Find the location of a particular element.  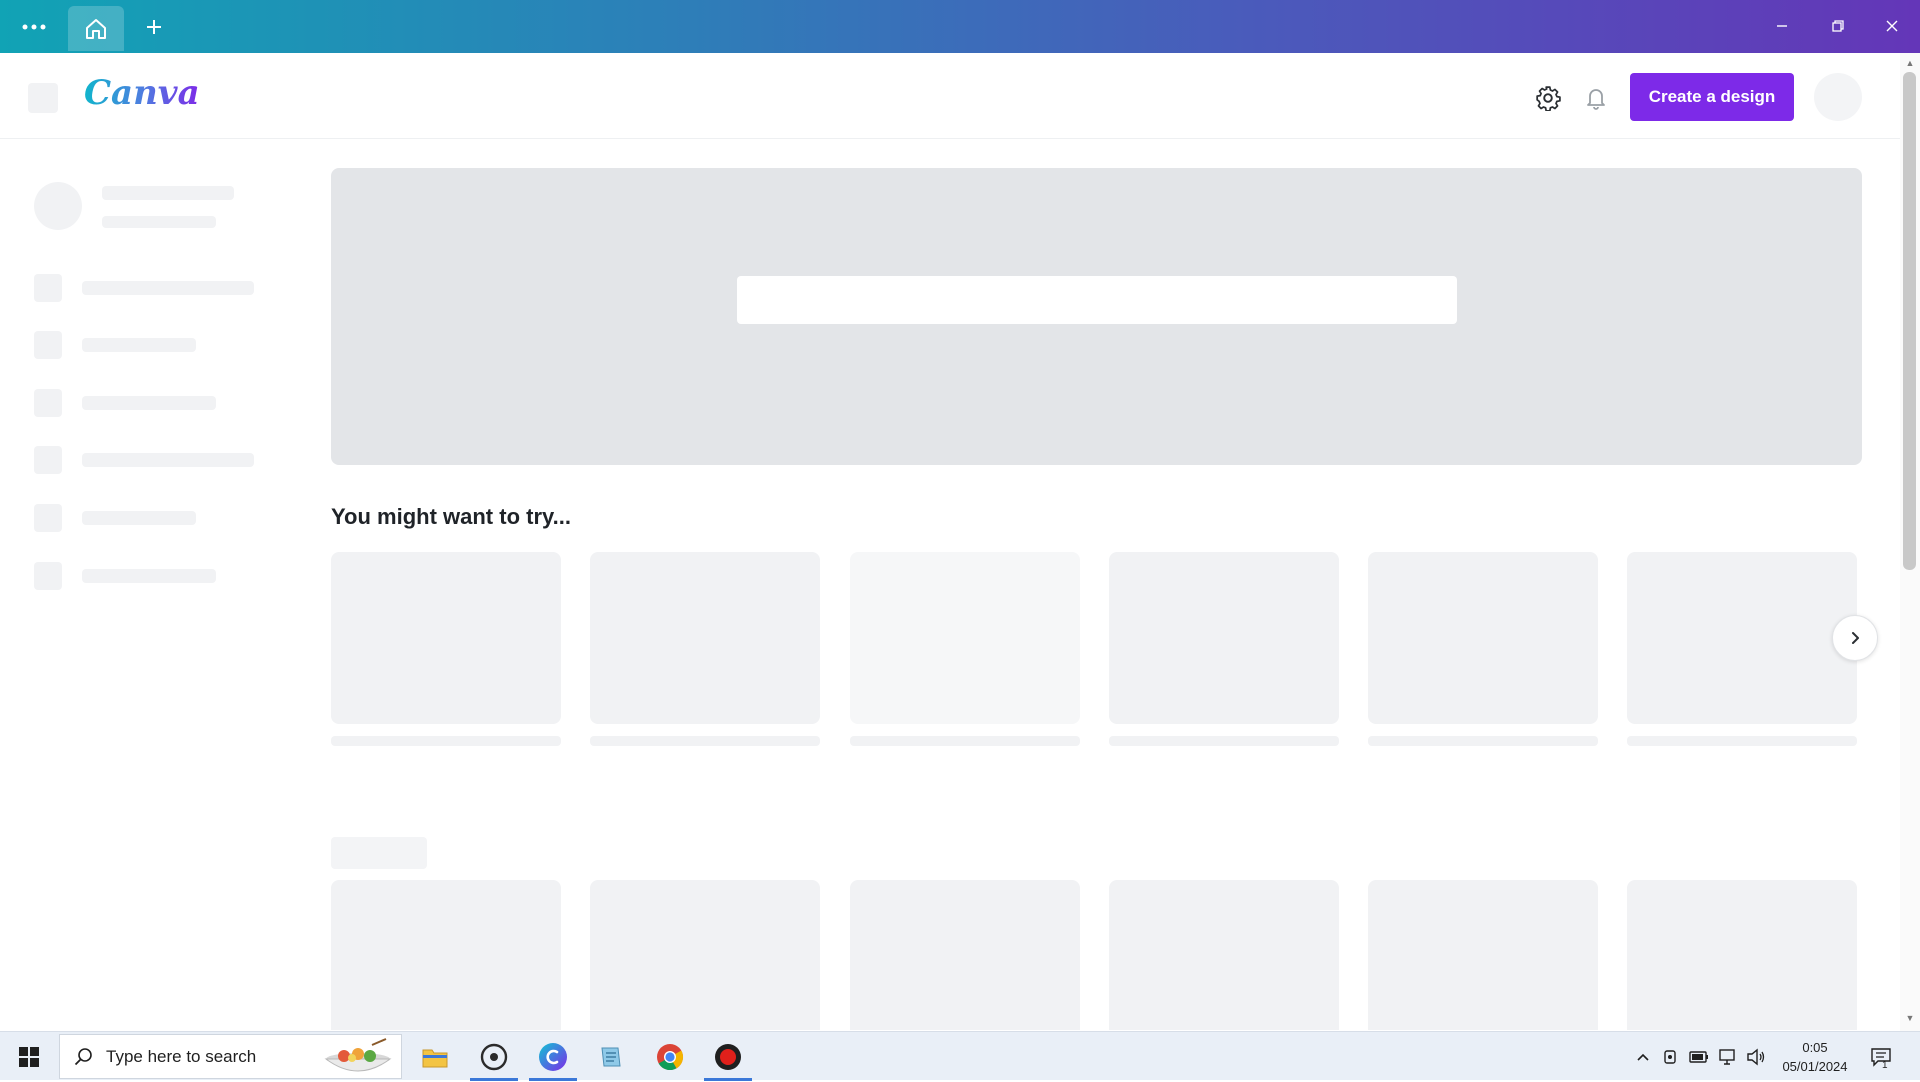

profile-subtitle-skeleton is located at coordinates (159, 222).